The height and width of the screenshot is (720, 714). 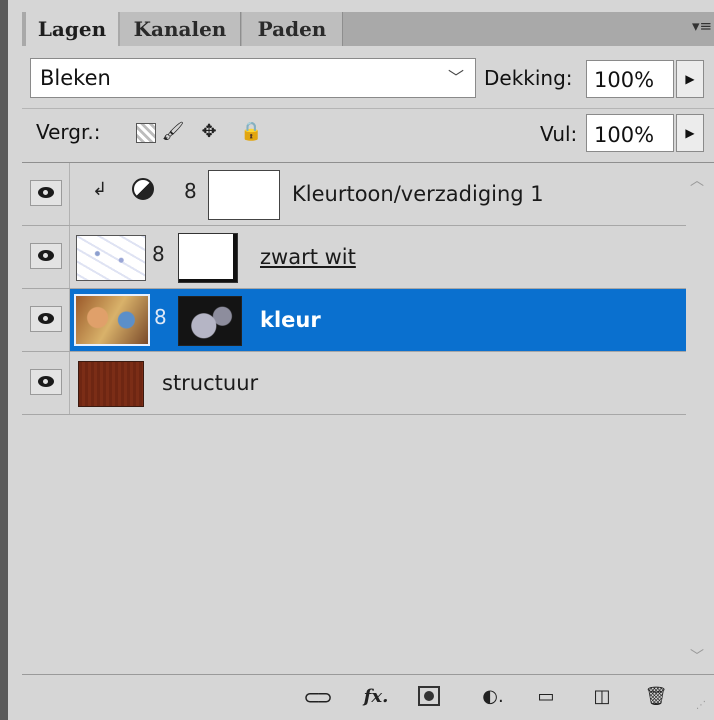 I want to click on opacity-value: 100%, so click(x=624, y=80).